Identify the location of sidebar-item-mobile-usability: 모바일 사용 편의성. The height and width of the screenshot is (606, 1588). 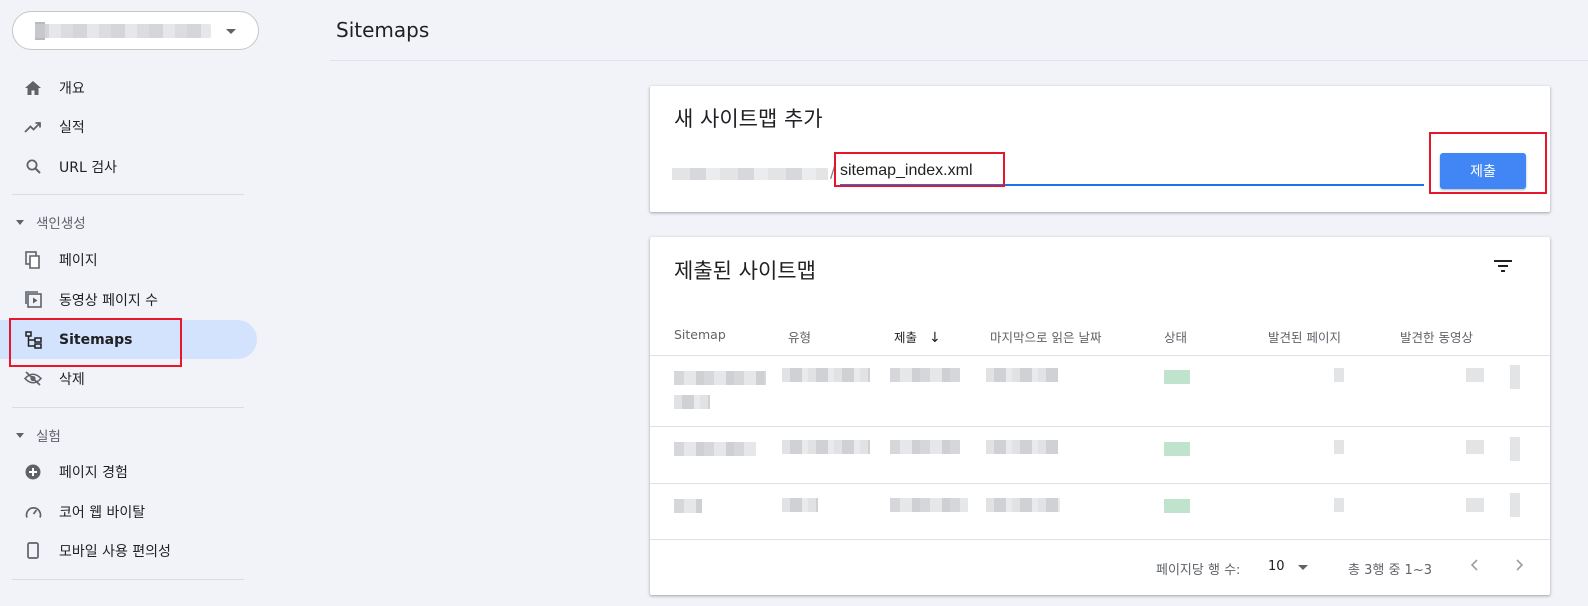
(128, 550).